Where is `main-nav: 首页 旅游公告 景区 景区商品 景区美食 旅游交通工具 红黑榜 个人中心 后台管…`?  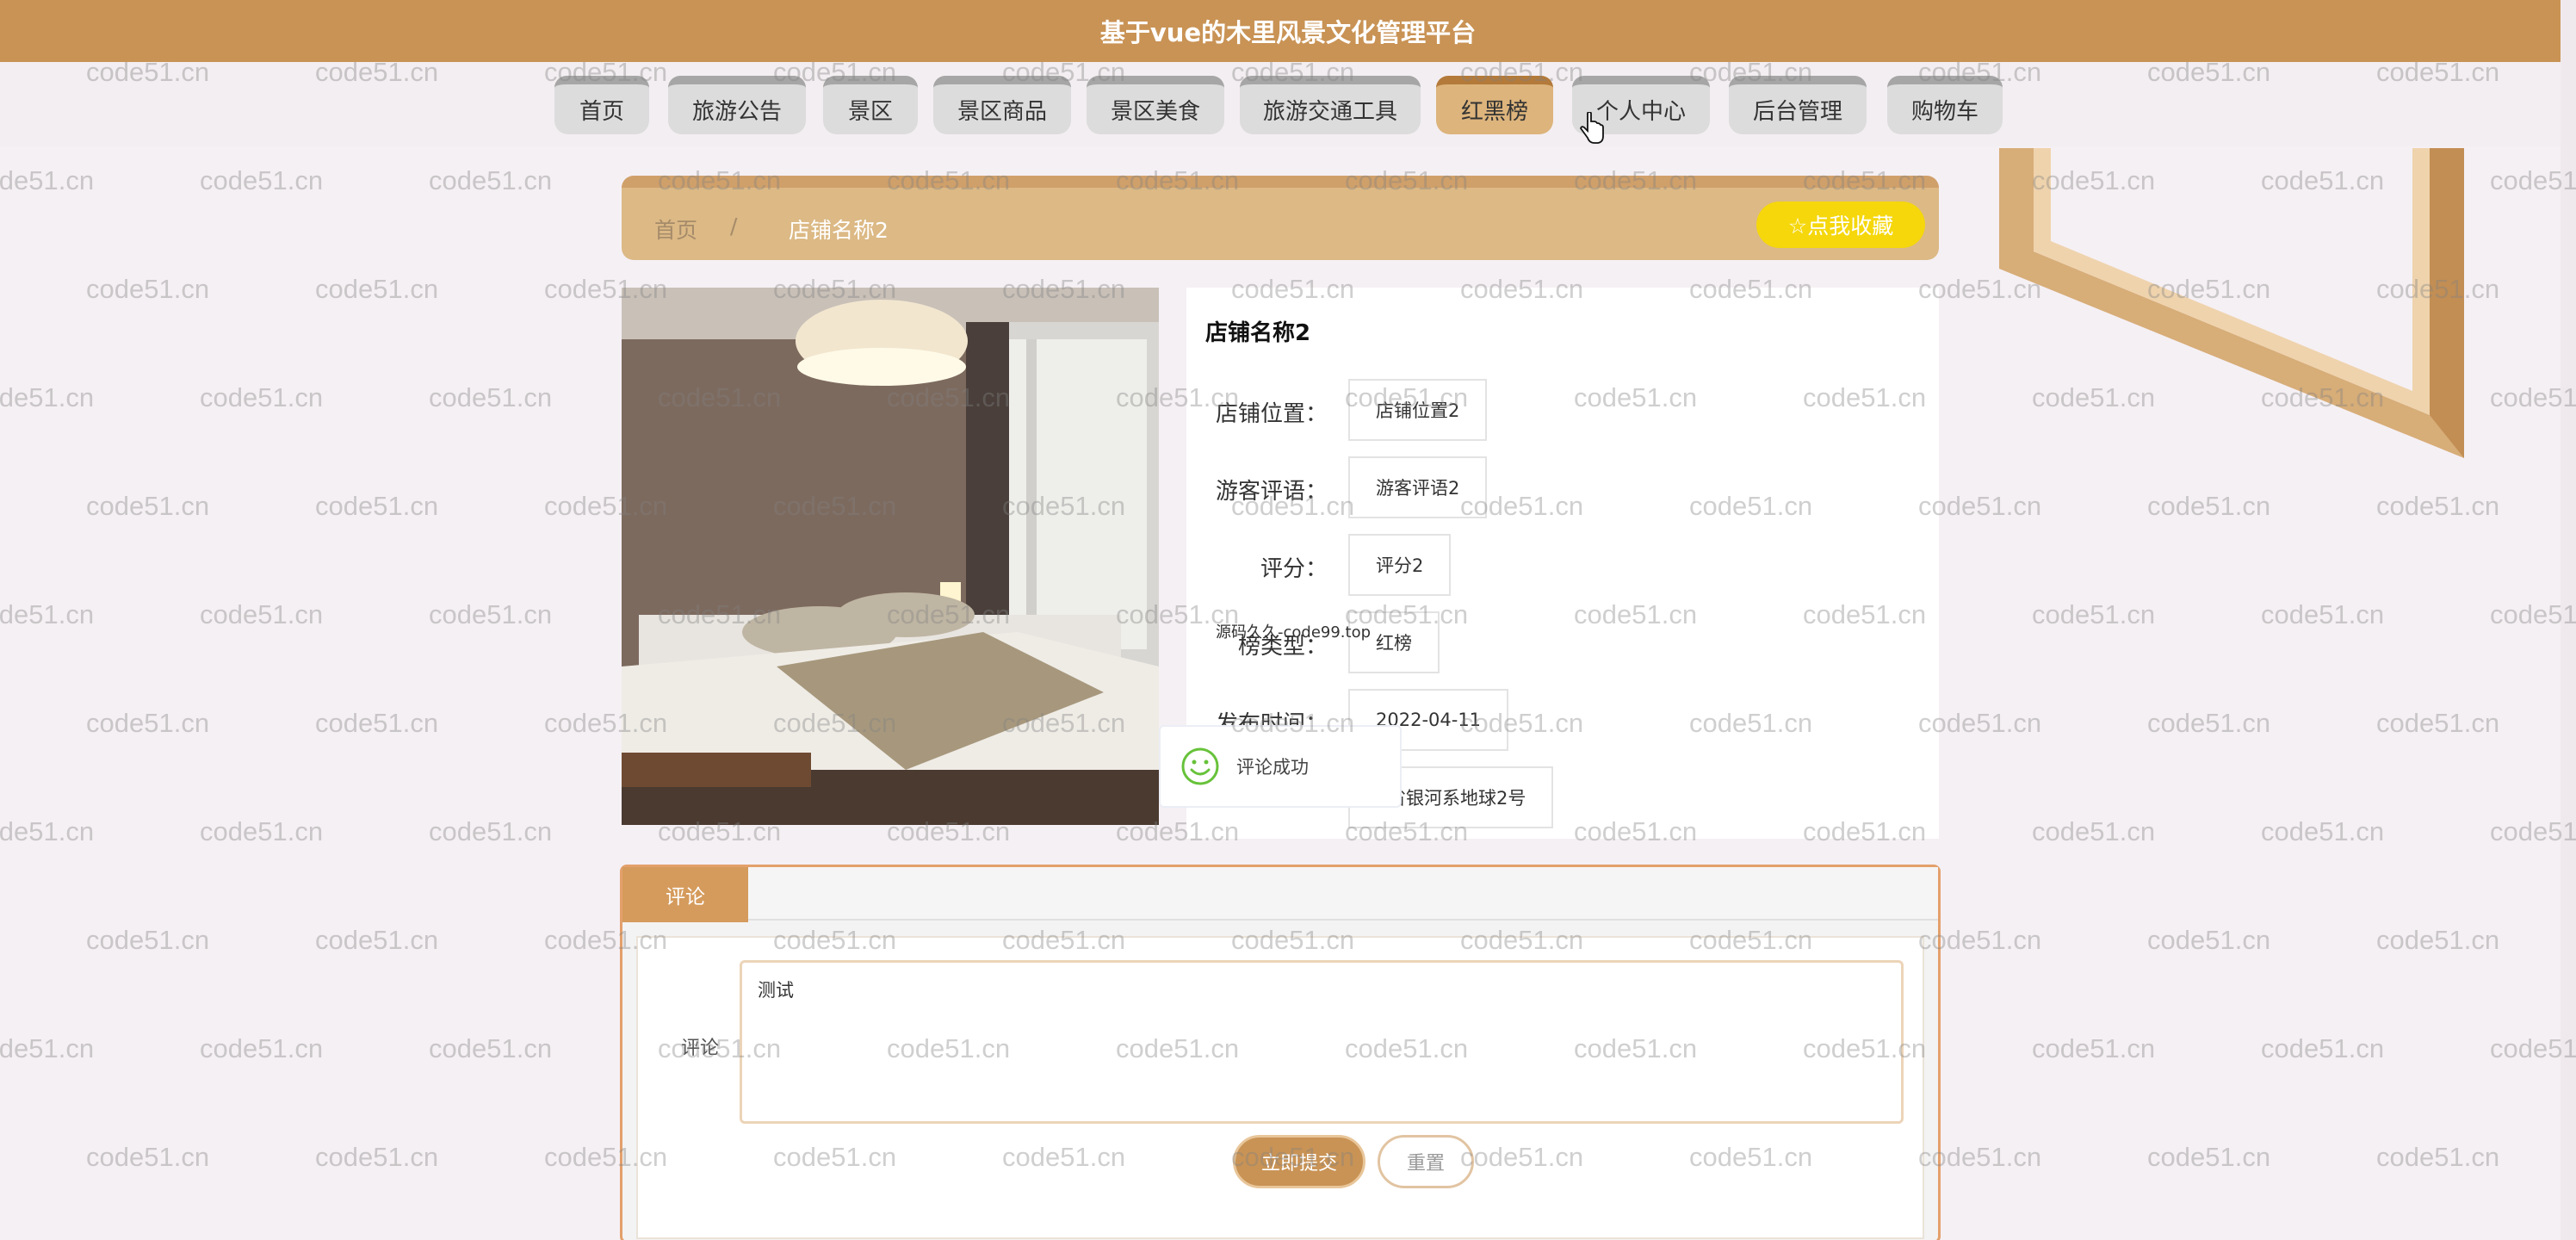
main-nav: 首页 旅游公告 景区 景区商品 景区美食 旅游交通工具 红黑榜 个人中心 后台管… is located at coordinates (1288, 106).